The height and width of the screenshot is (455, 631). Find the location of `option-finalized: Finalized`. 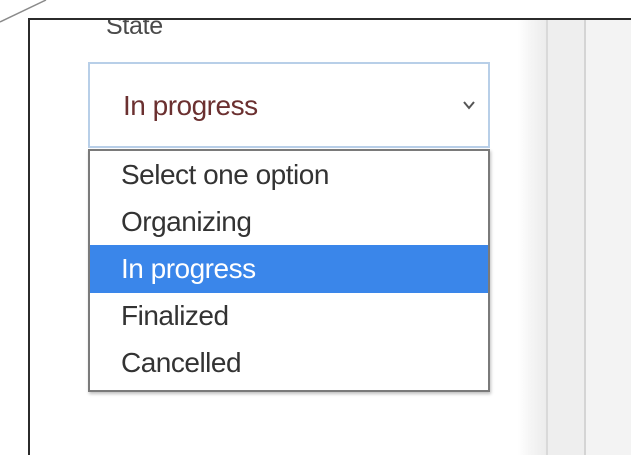

option-finalized: Finalized is located at coordinates (289, 316).